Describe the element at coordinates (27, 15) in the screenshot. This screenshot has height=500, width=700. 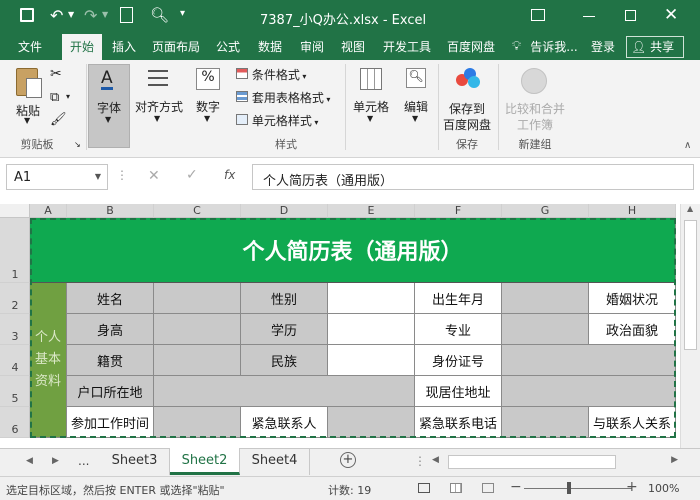
I see `save-icon` at that location.